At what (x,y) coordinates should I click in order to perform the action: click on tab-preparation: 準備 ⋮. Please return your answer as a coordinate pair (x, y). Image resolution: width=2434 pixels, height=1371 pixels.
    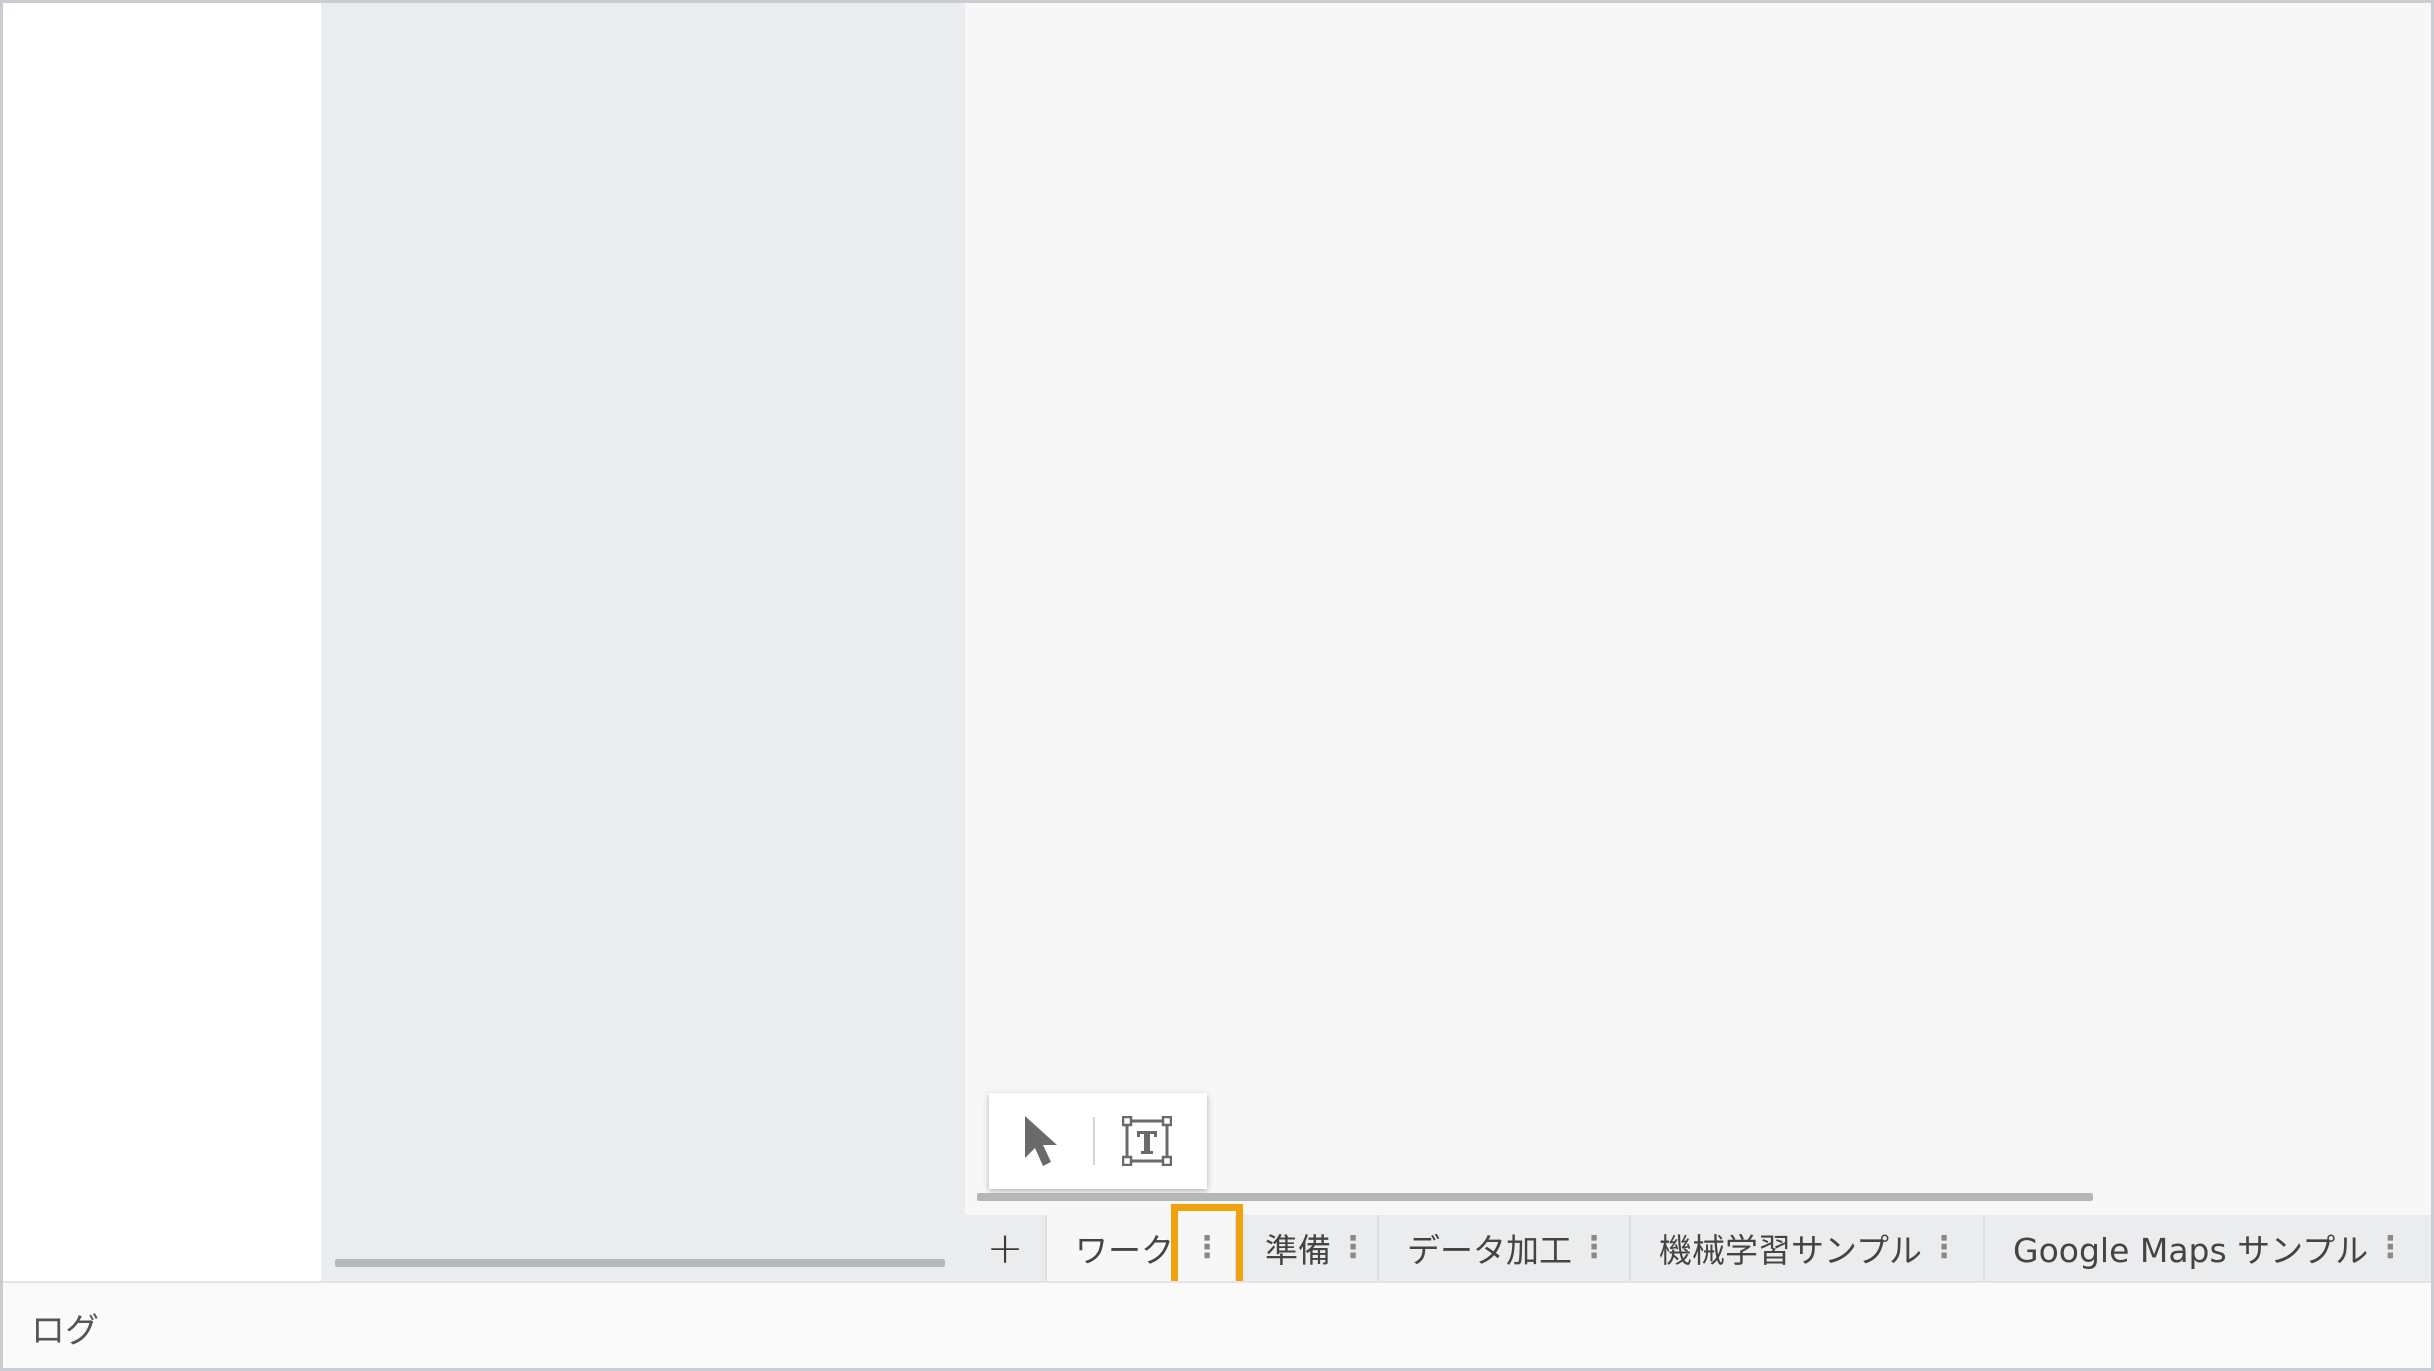
    Looking at the image, I should click on (1306, 1248).